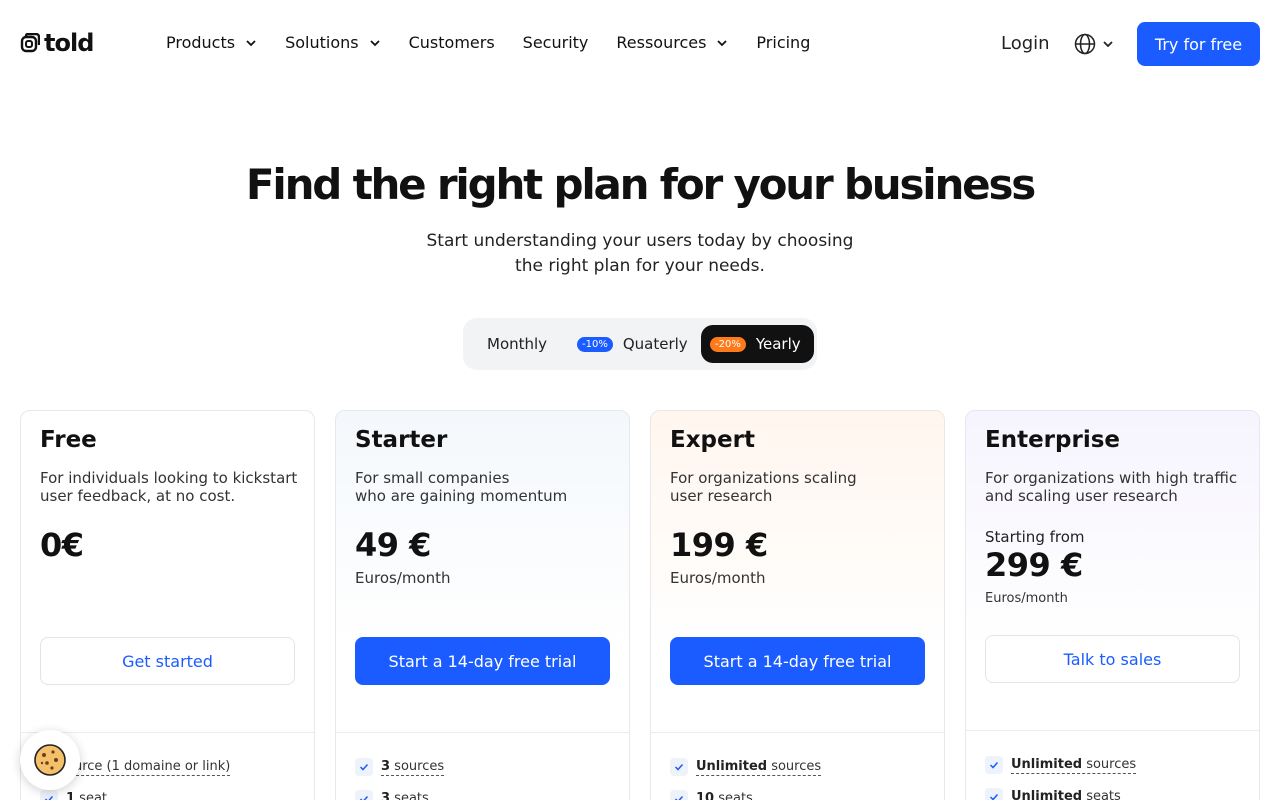 Image resolution: width=1280 pixels, height=800 pixels. I want to click on billing-monthly-option: Monthly, so click(517, 344).